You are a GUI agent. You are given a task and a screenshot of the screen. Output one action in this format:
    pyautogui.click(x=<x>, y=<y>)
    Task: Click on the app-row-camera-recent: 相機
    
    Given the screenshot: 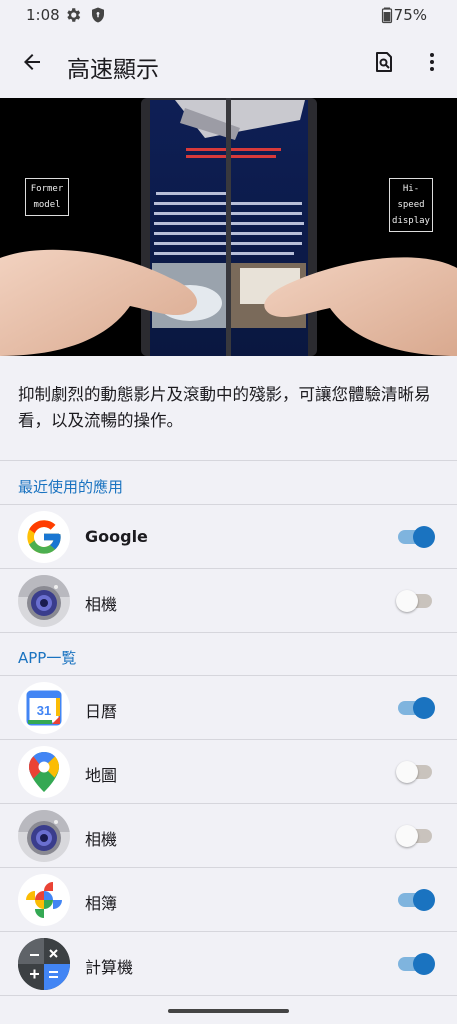 What is the action you would take?
    pyautogui.click(x=228, y=600)
    